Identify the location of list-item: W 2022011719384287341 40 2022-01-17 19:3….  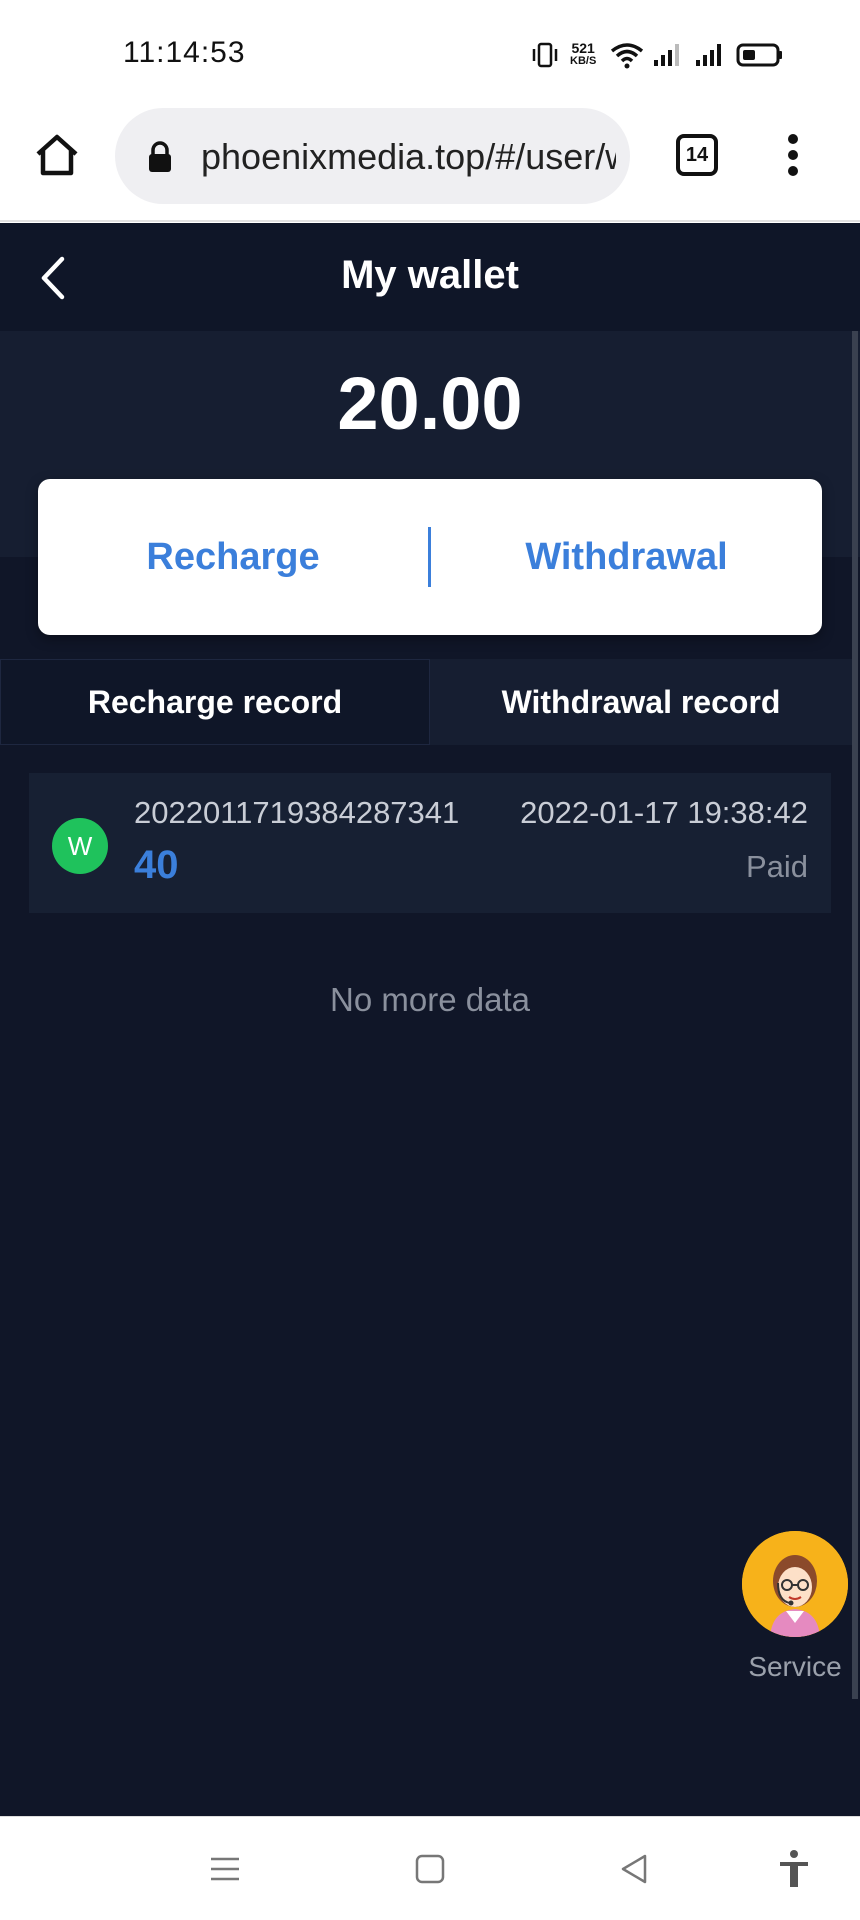
(430, 843).